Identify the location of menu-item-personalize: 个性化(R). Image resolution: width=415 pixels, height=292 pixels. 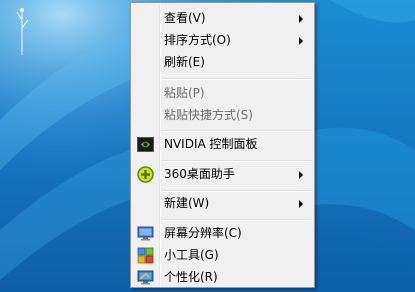
(222, 277).